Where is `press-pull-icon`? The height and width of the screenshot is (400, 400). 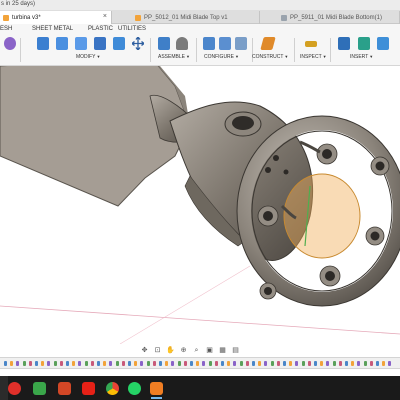 press-pull-icon is located at coordinates (43, 43).